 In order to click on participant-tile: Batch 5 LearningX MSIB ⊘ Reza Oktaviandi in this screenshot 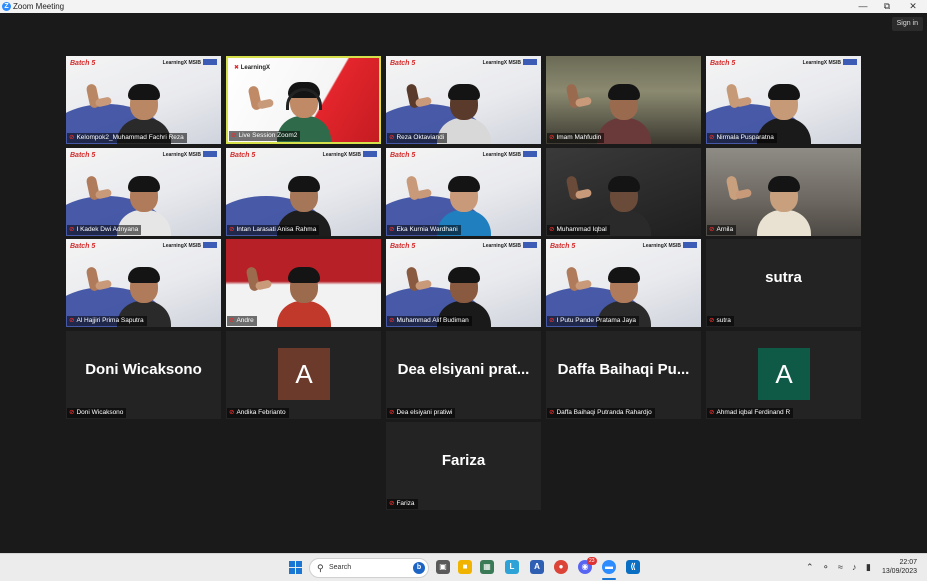, I will do `click(463, 100)`.